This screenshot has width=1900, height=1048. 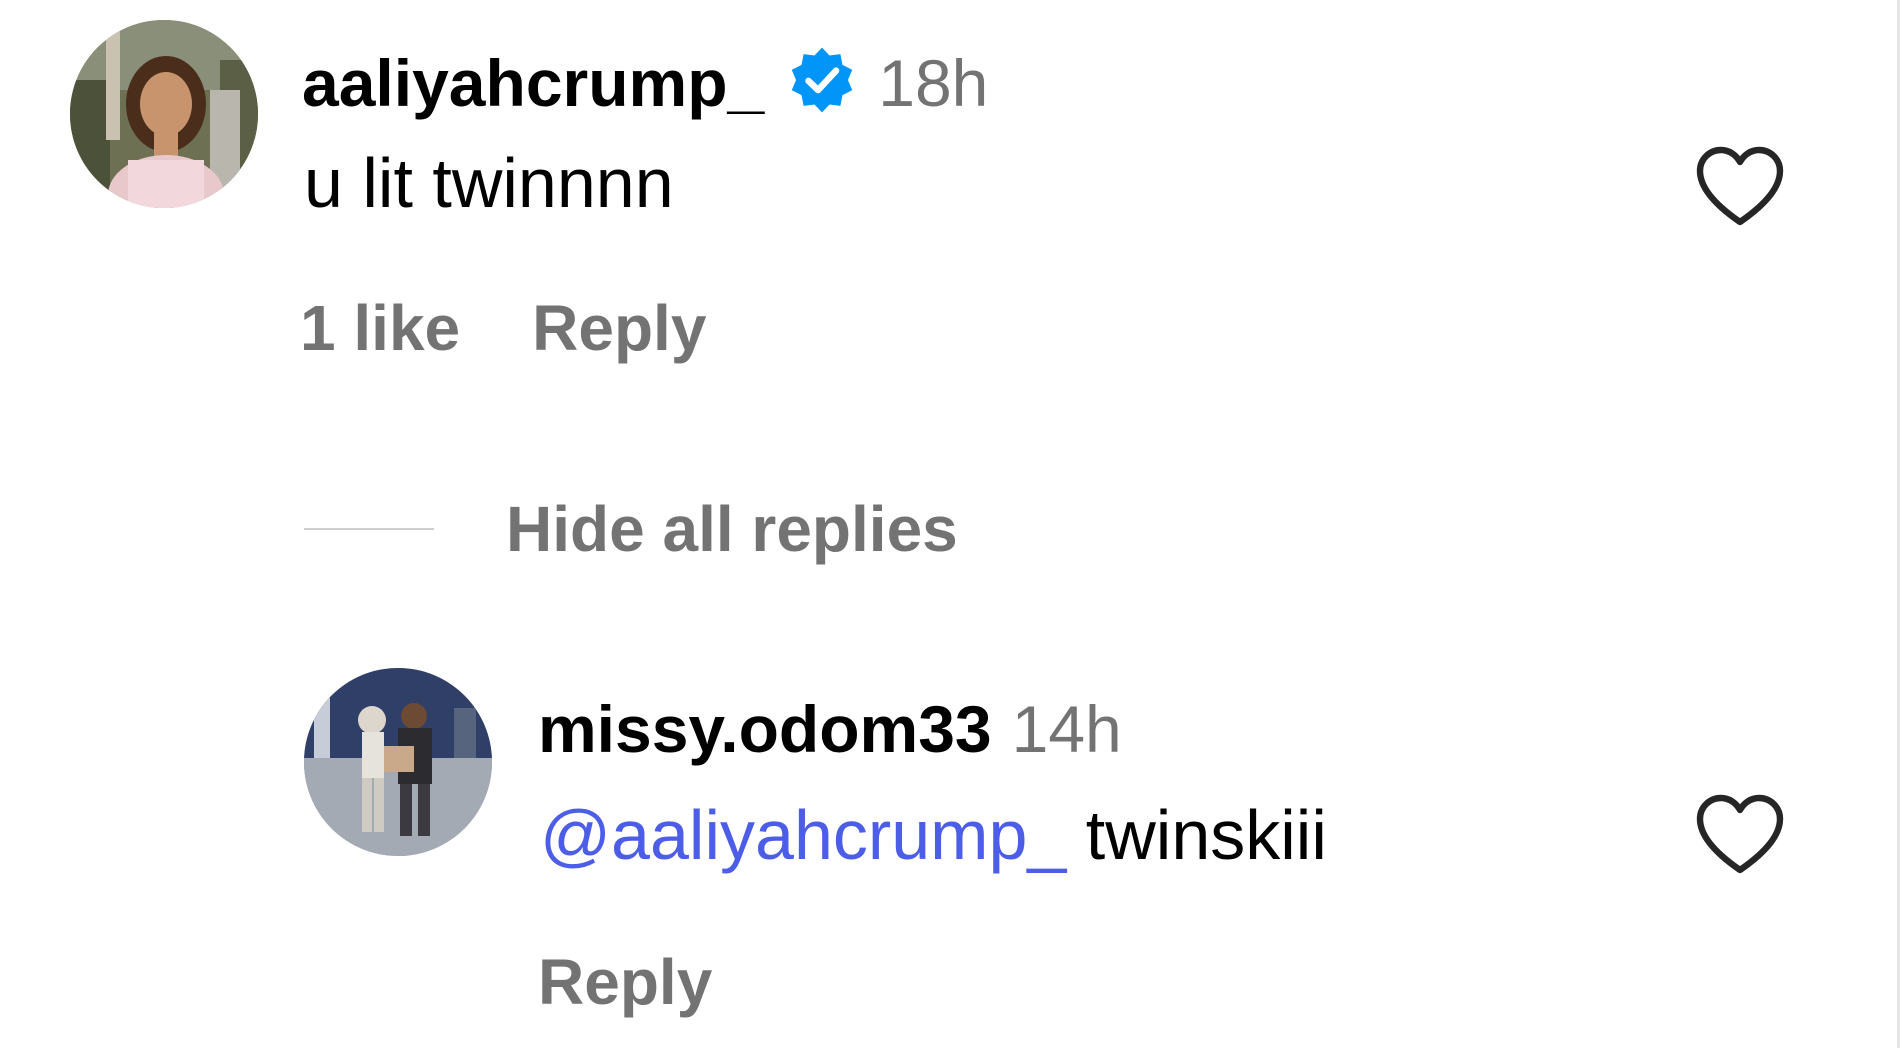 I want to click on comment-header: aaliyahcrump_ 18h, so click(x=645, y=80).